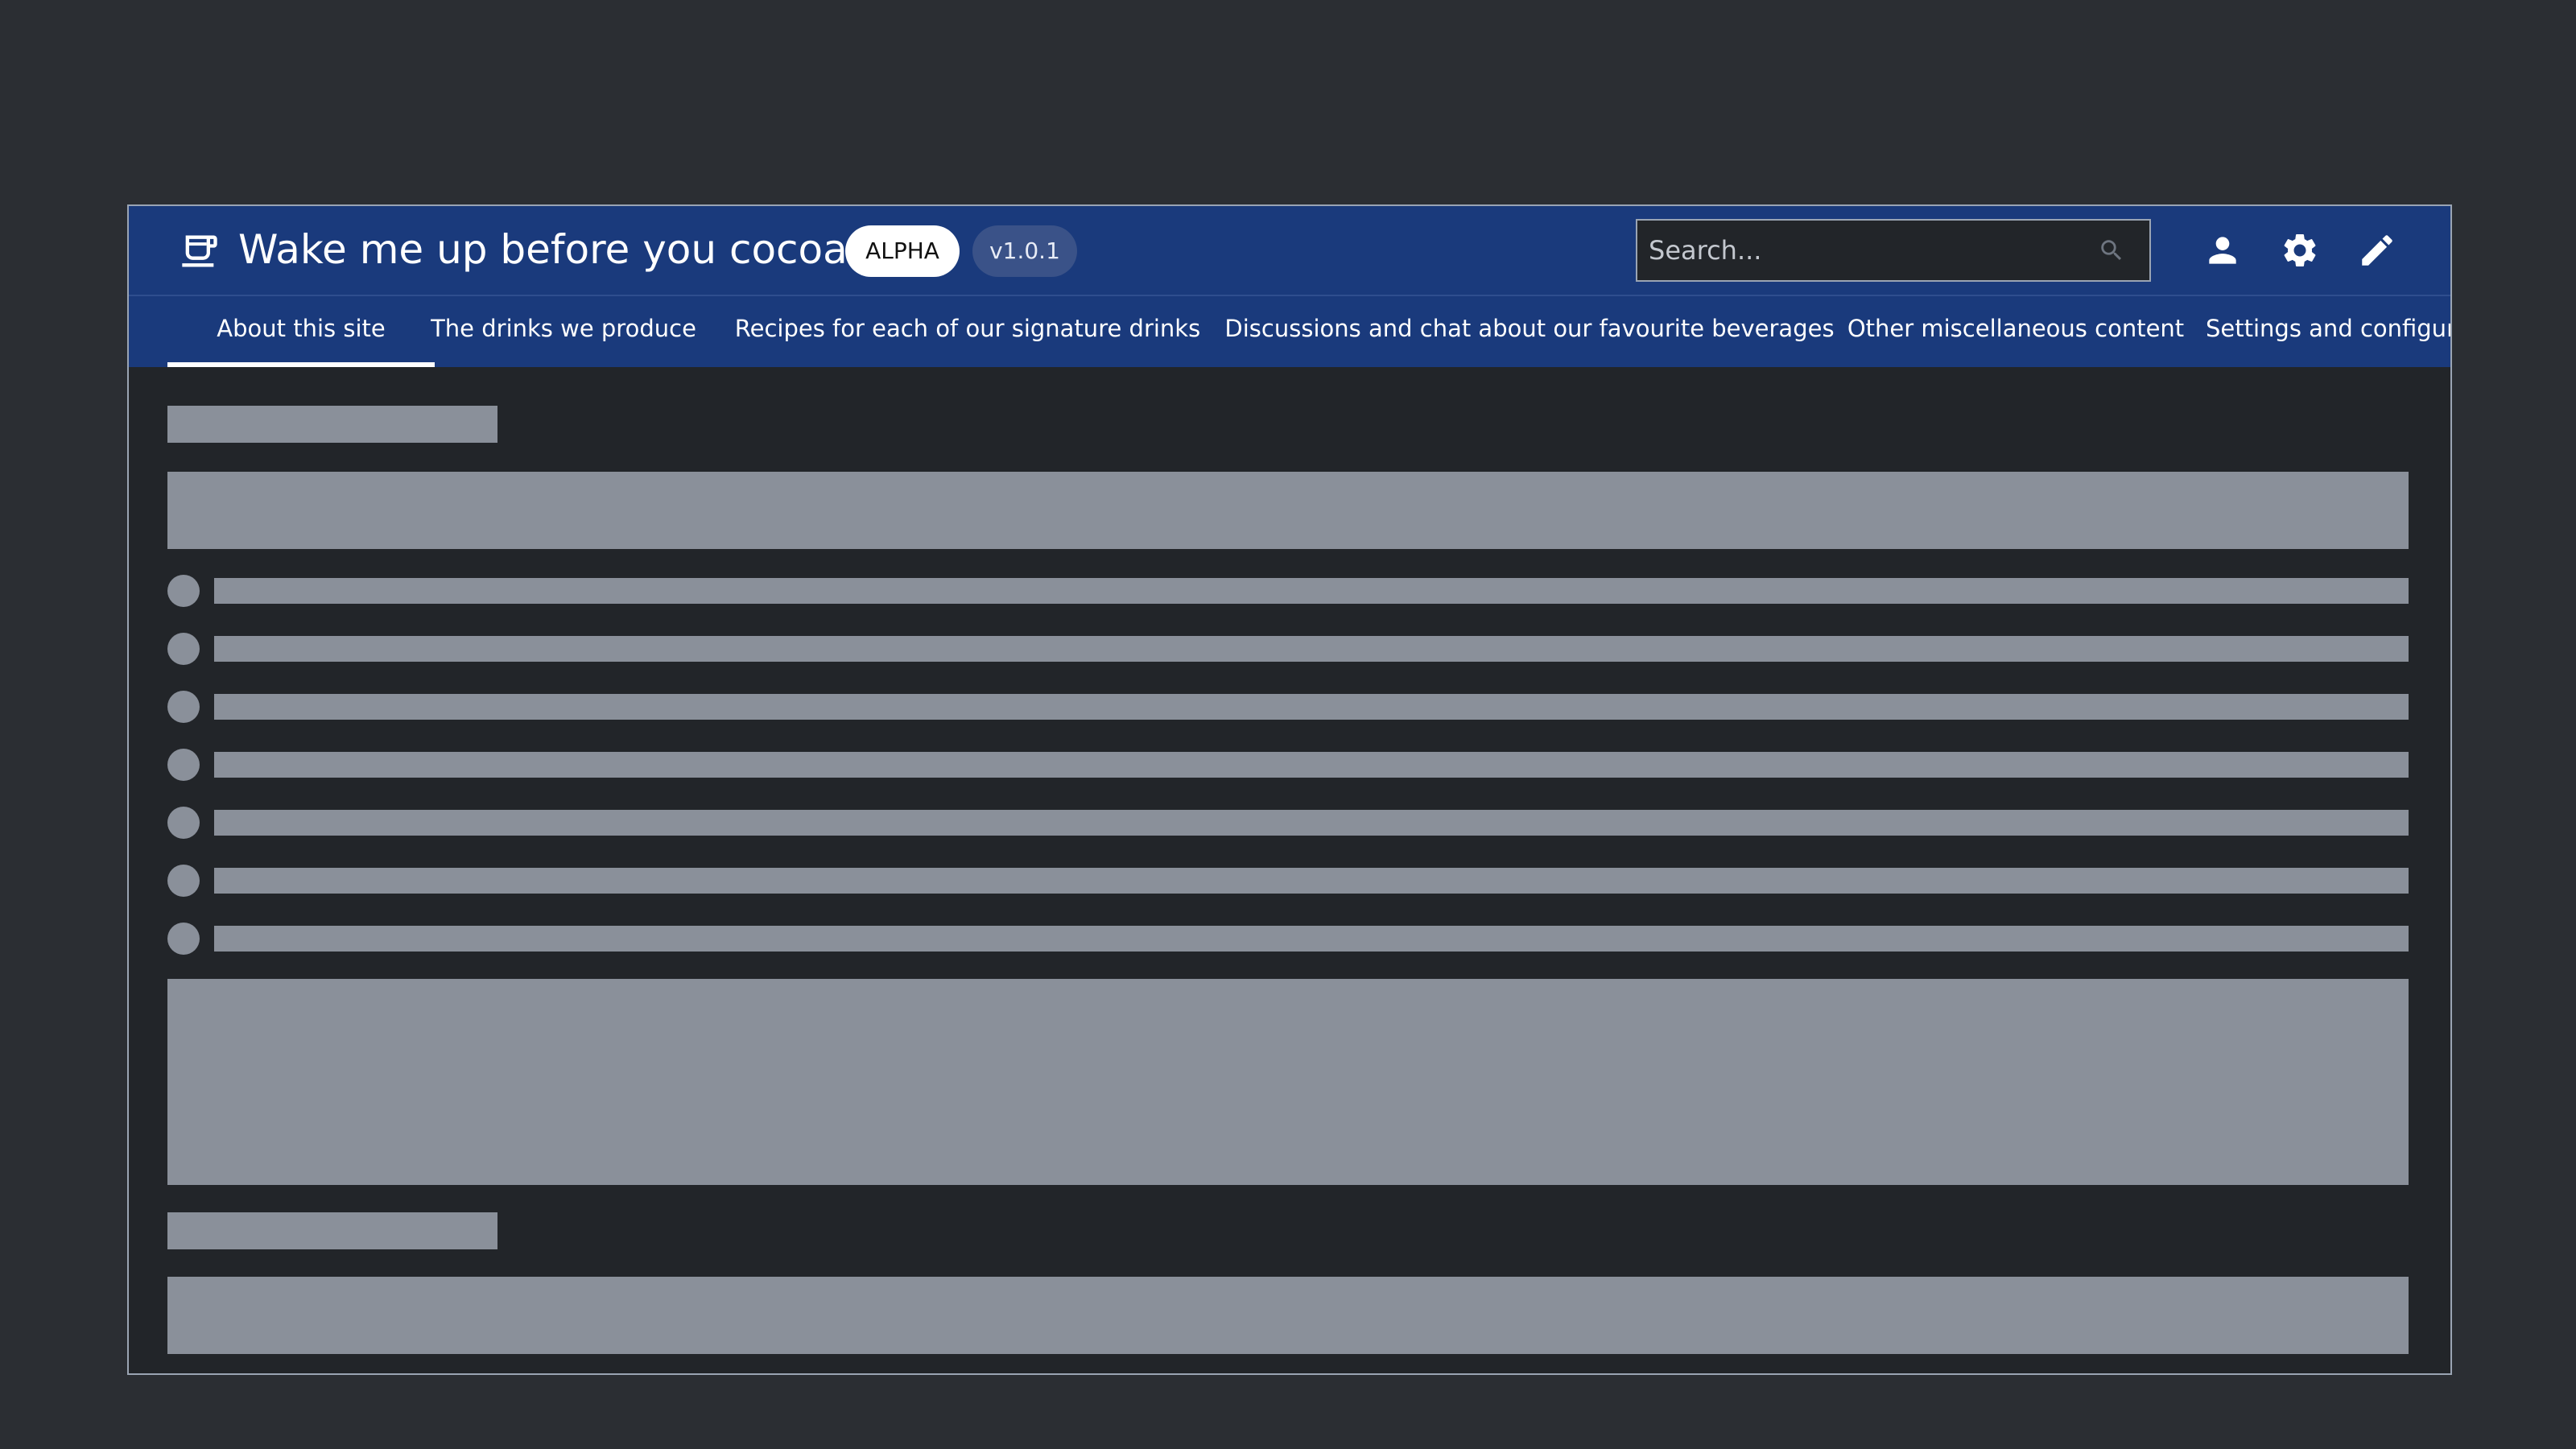  I want to click on pencil-icon, so click(2377, 250).